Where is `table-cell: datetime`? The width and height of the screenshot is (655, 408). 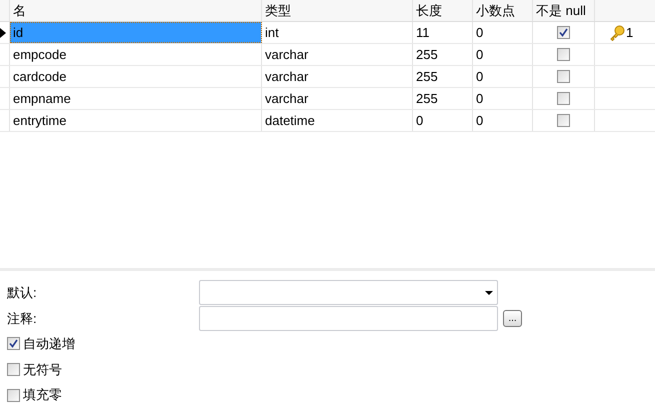
table-cell: datetime is located at coordinates (337, 120).